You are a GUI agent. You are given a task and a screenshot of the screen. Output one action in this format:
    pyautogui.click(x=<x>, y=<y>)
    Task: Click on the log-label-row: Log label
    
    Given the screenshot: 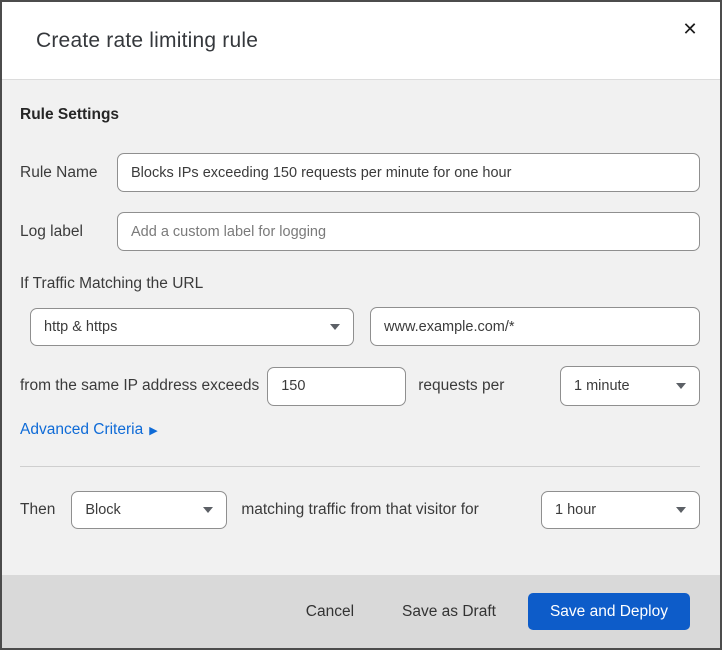 What is the action you would take?
    pyautogui.click(x=360, y=231)
    